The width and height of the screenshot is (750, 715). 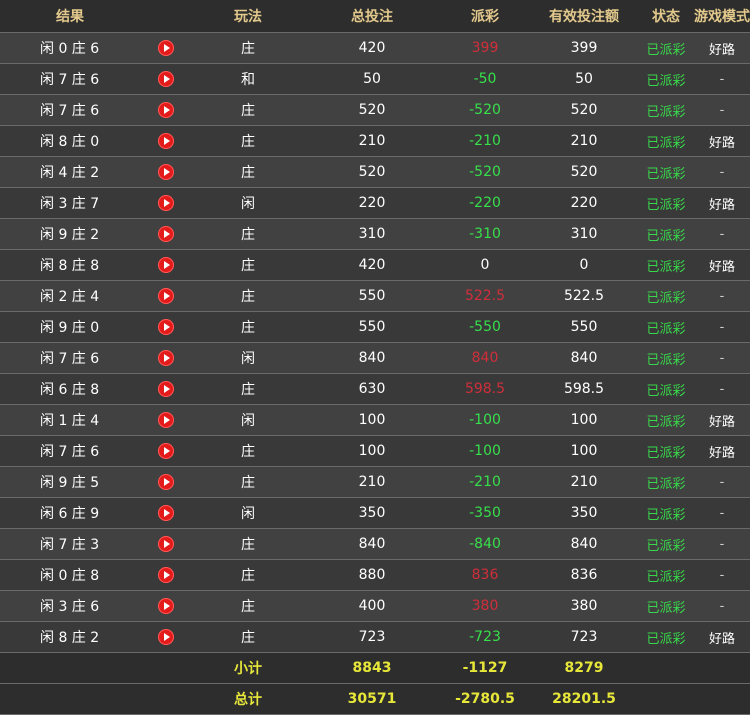 I want to click on table-row: 闲 3 庄 7 闲 220 -220 220 已派彩 好路, so click(x=375, y=203).